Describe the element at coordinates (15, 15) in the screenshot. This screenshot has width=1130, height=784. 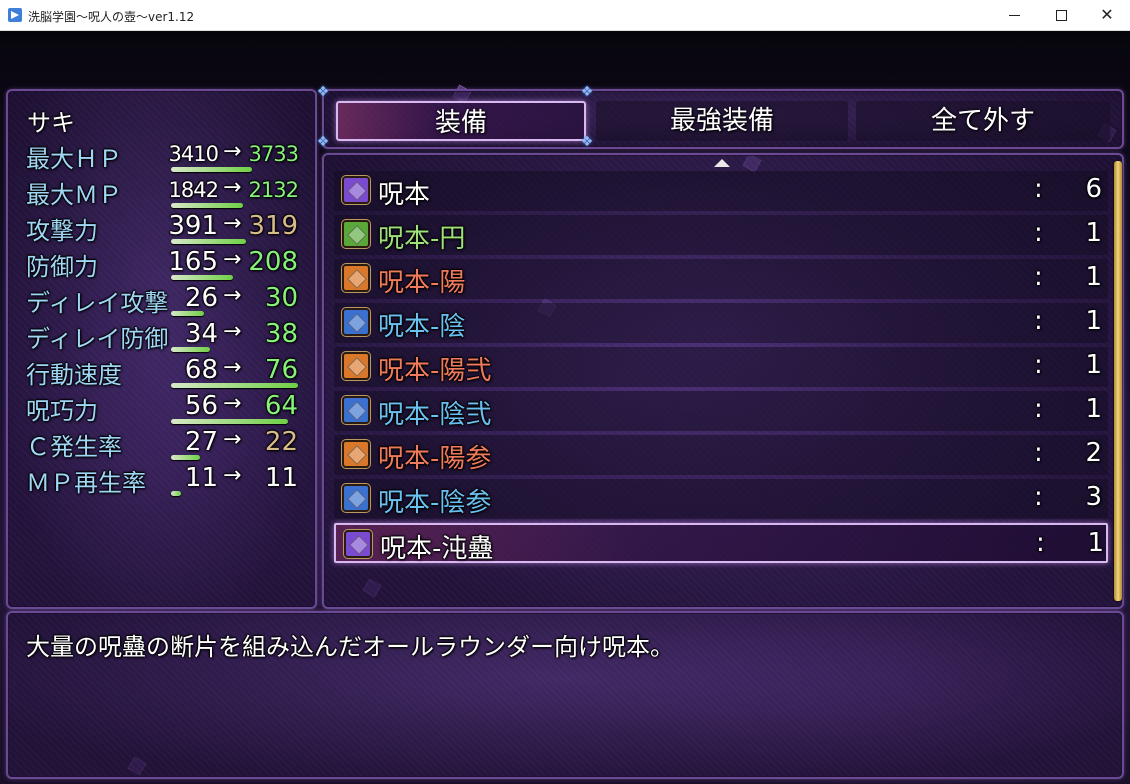
I see `app-icon` at that location.